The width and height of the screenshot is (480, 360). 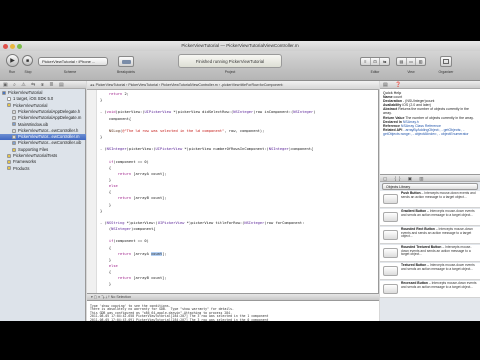 I want to click on code-token: [arrayB count];, so click(x=149, y=278).